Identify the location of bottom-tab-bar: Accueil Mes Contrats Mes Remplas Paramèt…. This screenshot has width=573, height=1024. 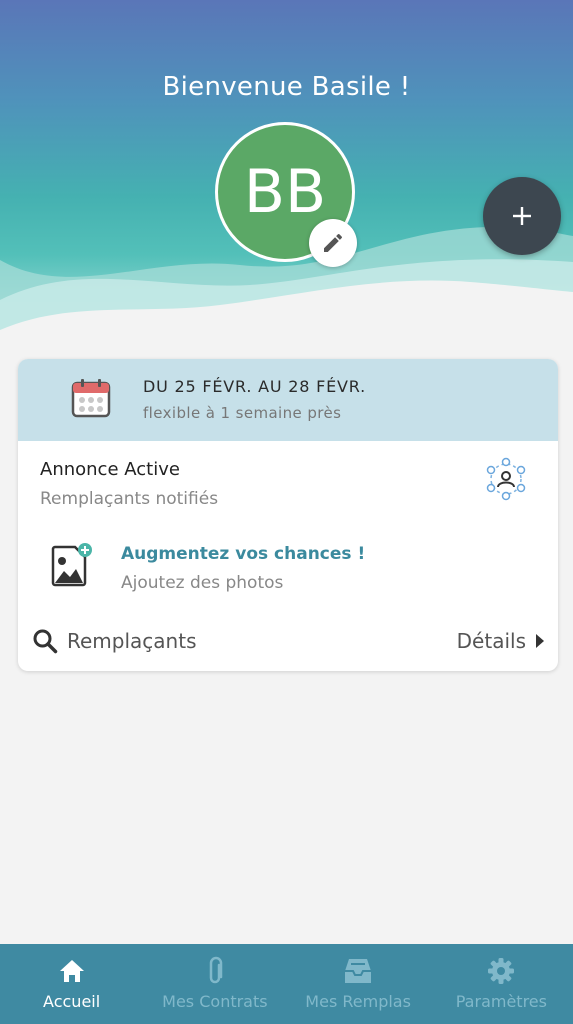
(286, 984).